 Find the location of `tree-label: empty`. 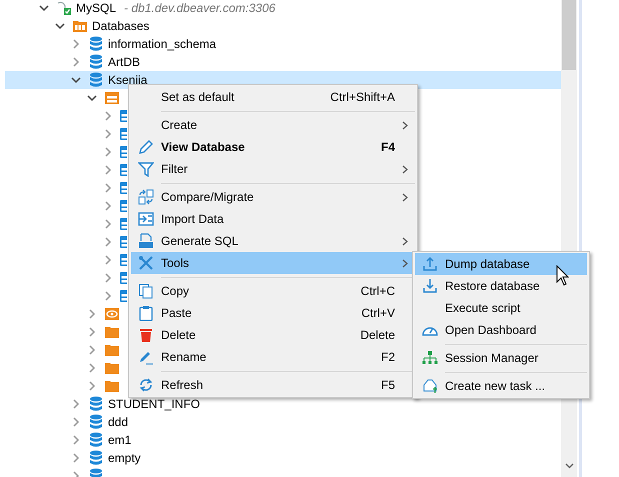

tree-label: empty is located at coordinates (124, 458).